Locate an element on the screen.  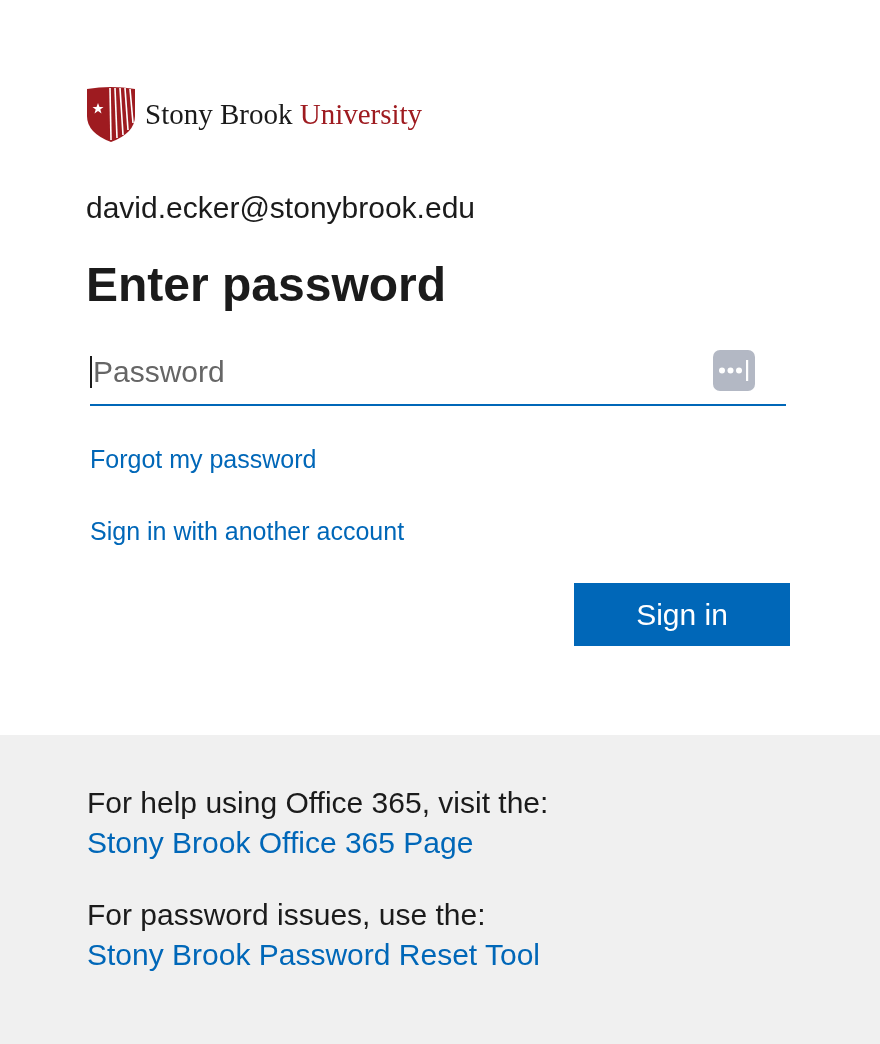
sign-in-button: Sign in is located at coordinates (682, 614).